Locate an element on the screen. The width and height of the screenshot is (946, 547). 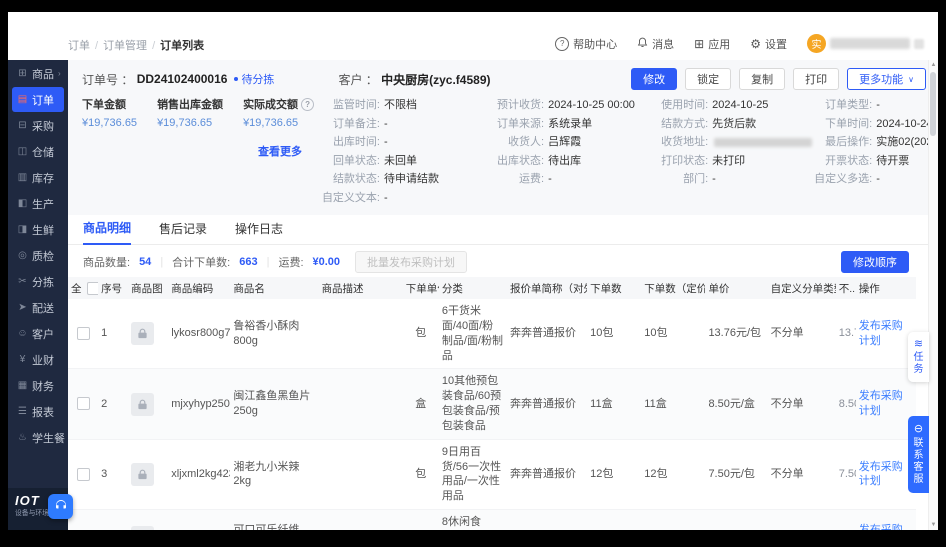
breadcrumb-order-management: 订单管理 is located at coordinates (125, 46).